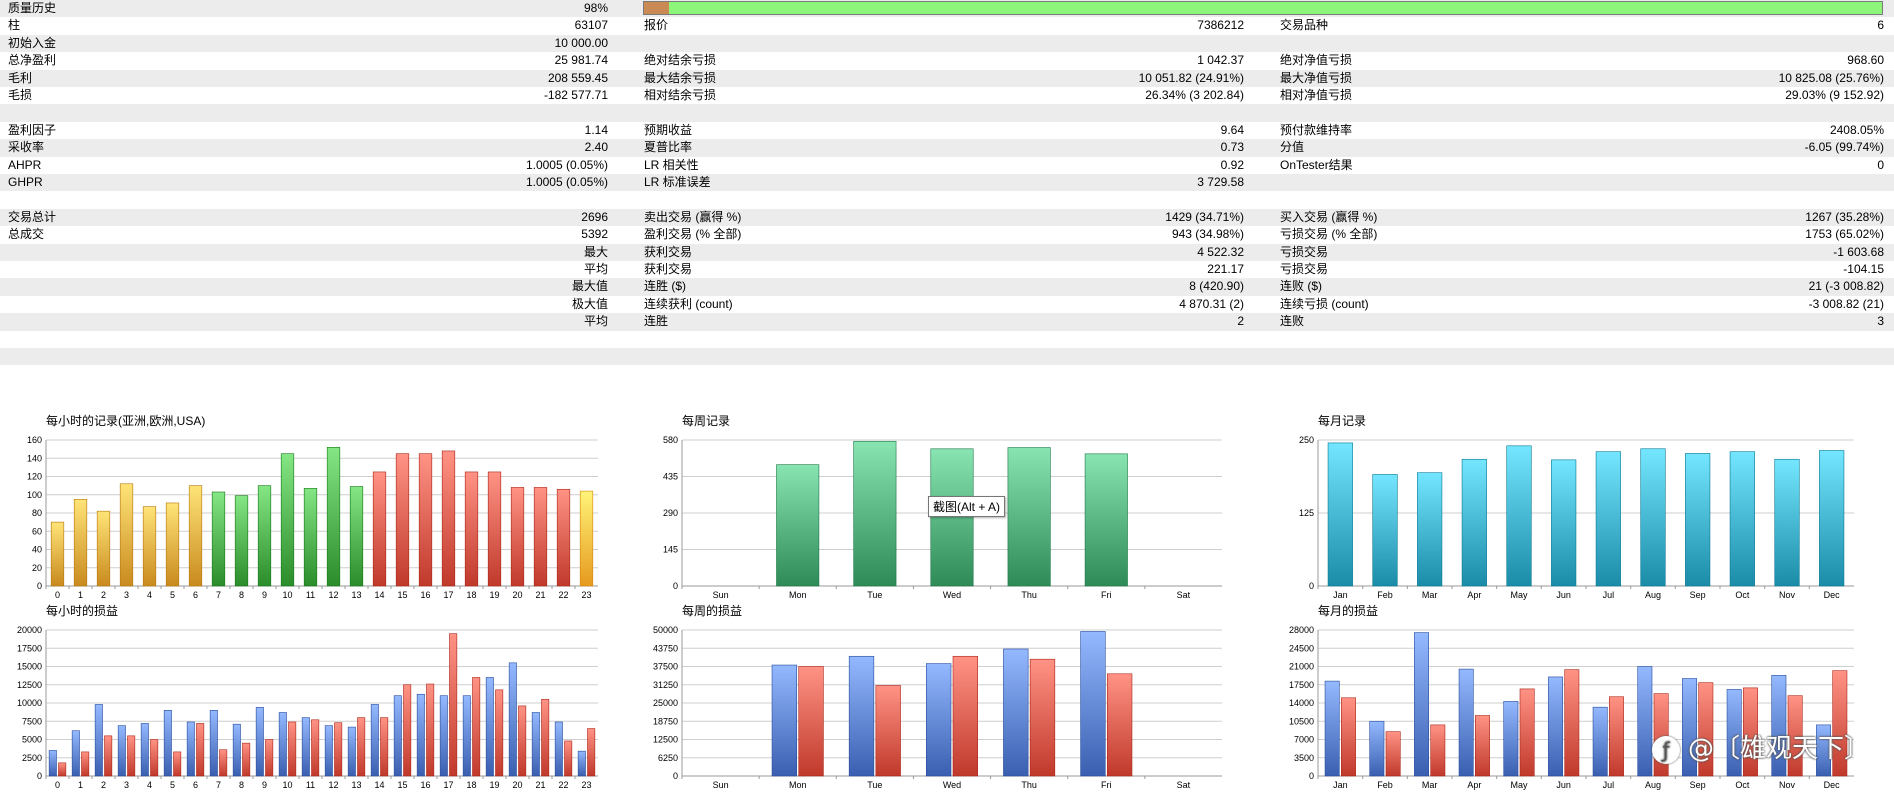 This screenshot has height=801, width=1894. I want to click on x-tick-label: Oct, so click(1742, 785).